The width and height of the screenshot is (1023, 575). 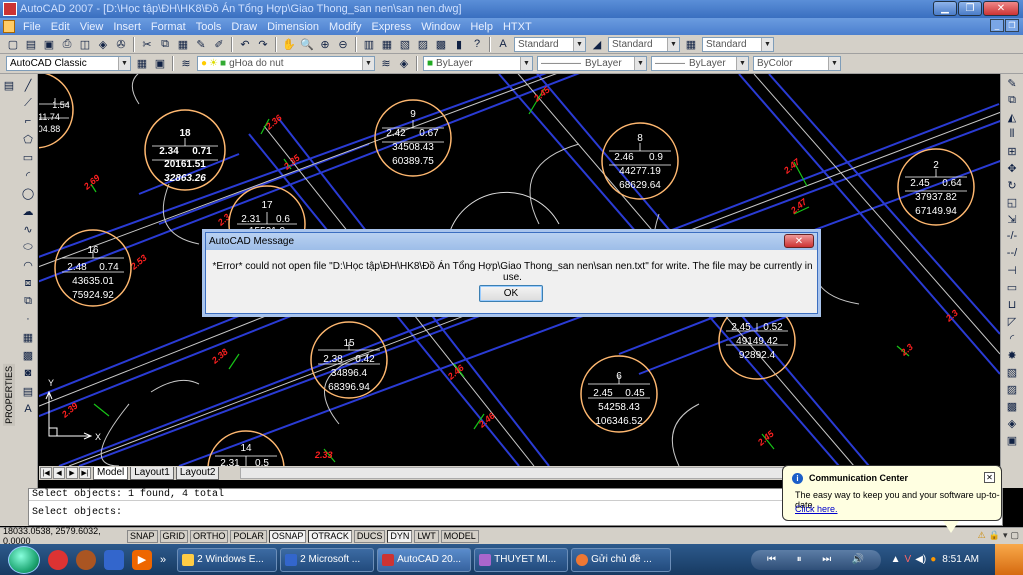 What do you see at coordinates (1009, 559) in the screenshot?
I see `show-desktop-button` at bounding box center [1009, 559].